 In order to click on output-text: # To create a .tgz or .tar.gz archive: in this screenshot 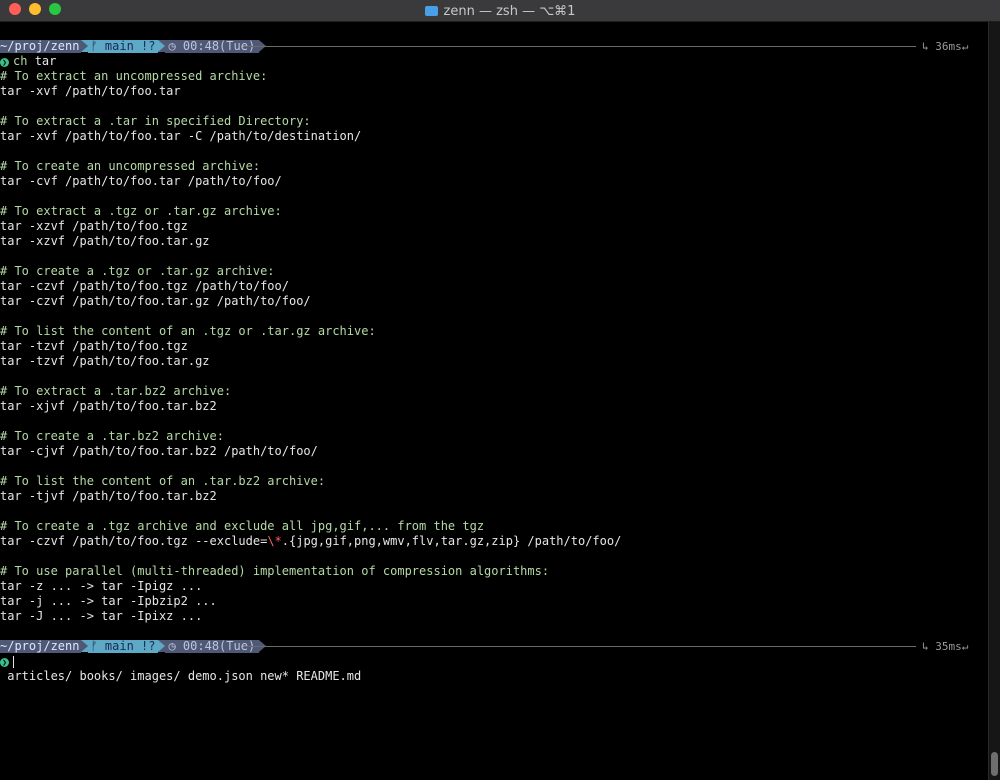, I will do `click(137, 271)`.